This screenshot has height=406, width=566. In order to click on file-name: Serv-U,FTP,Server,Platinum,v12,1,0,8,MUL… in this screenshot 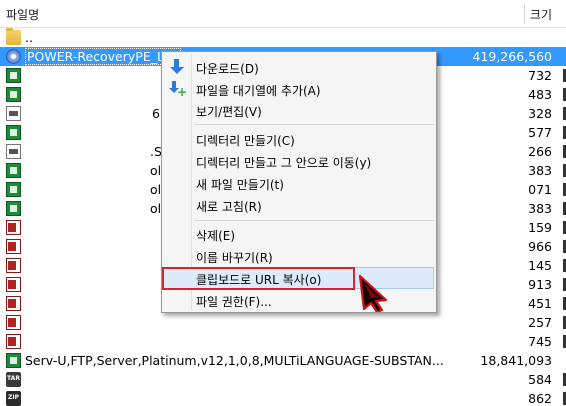, I will do `click(234, 360)`.